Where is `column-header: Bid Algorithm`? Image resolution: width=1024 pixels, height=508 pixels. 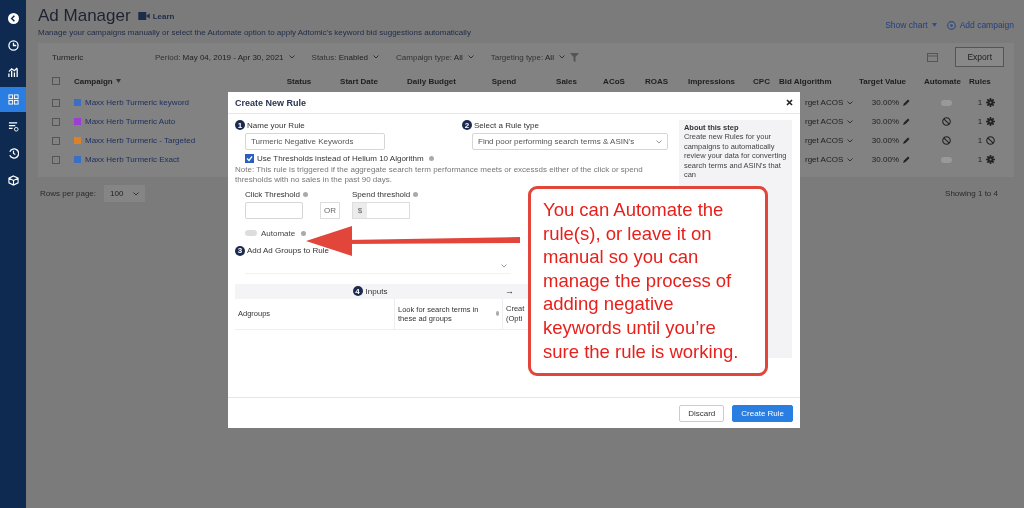
column-header: Bid Algorithm is located at coordinates (805, 81).